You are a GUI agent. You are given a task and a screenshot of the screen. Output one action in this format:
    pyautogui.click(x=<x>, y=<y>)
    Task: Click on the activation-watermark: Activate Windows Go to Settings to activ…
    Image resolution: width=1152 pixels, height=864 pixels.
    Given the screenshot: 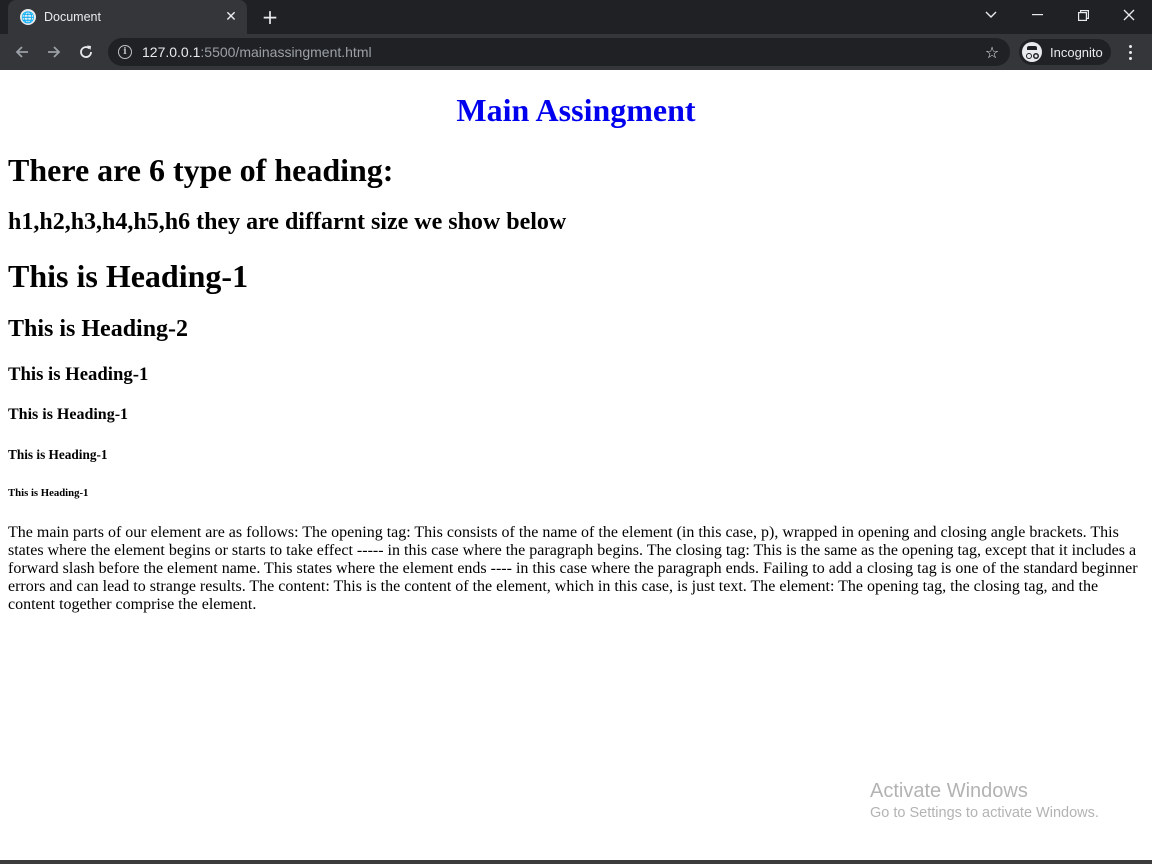 What is the action you would take?
    pyautogui.click(x=984, y=802)
    